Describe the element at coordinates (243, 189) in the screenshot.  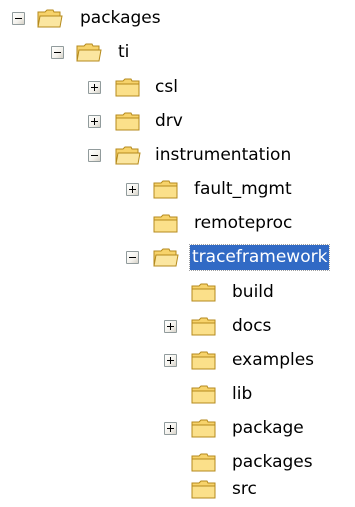
I see `tree-item-label: fault_mgmt` at that location.